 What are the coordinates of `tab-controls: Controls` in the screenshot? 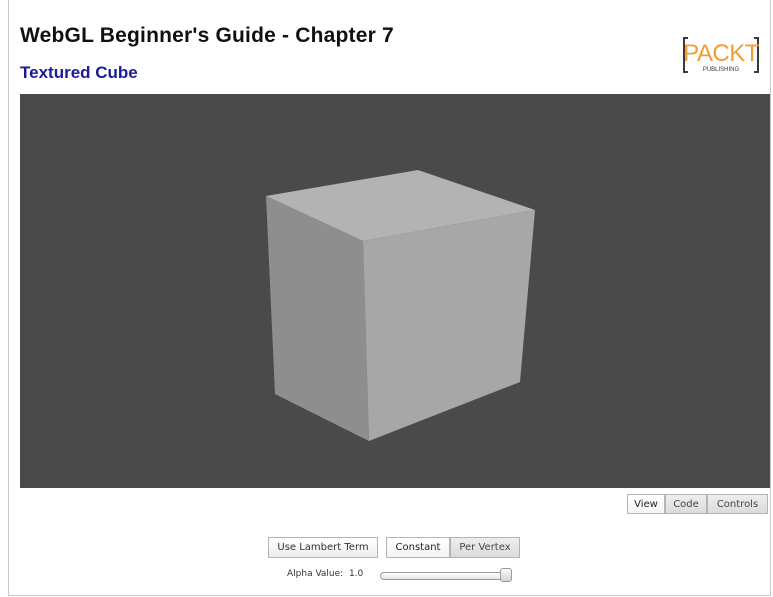 It's located at (737, 504).